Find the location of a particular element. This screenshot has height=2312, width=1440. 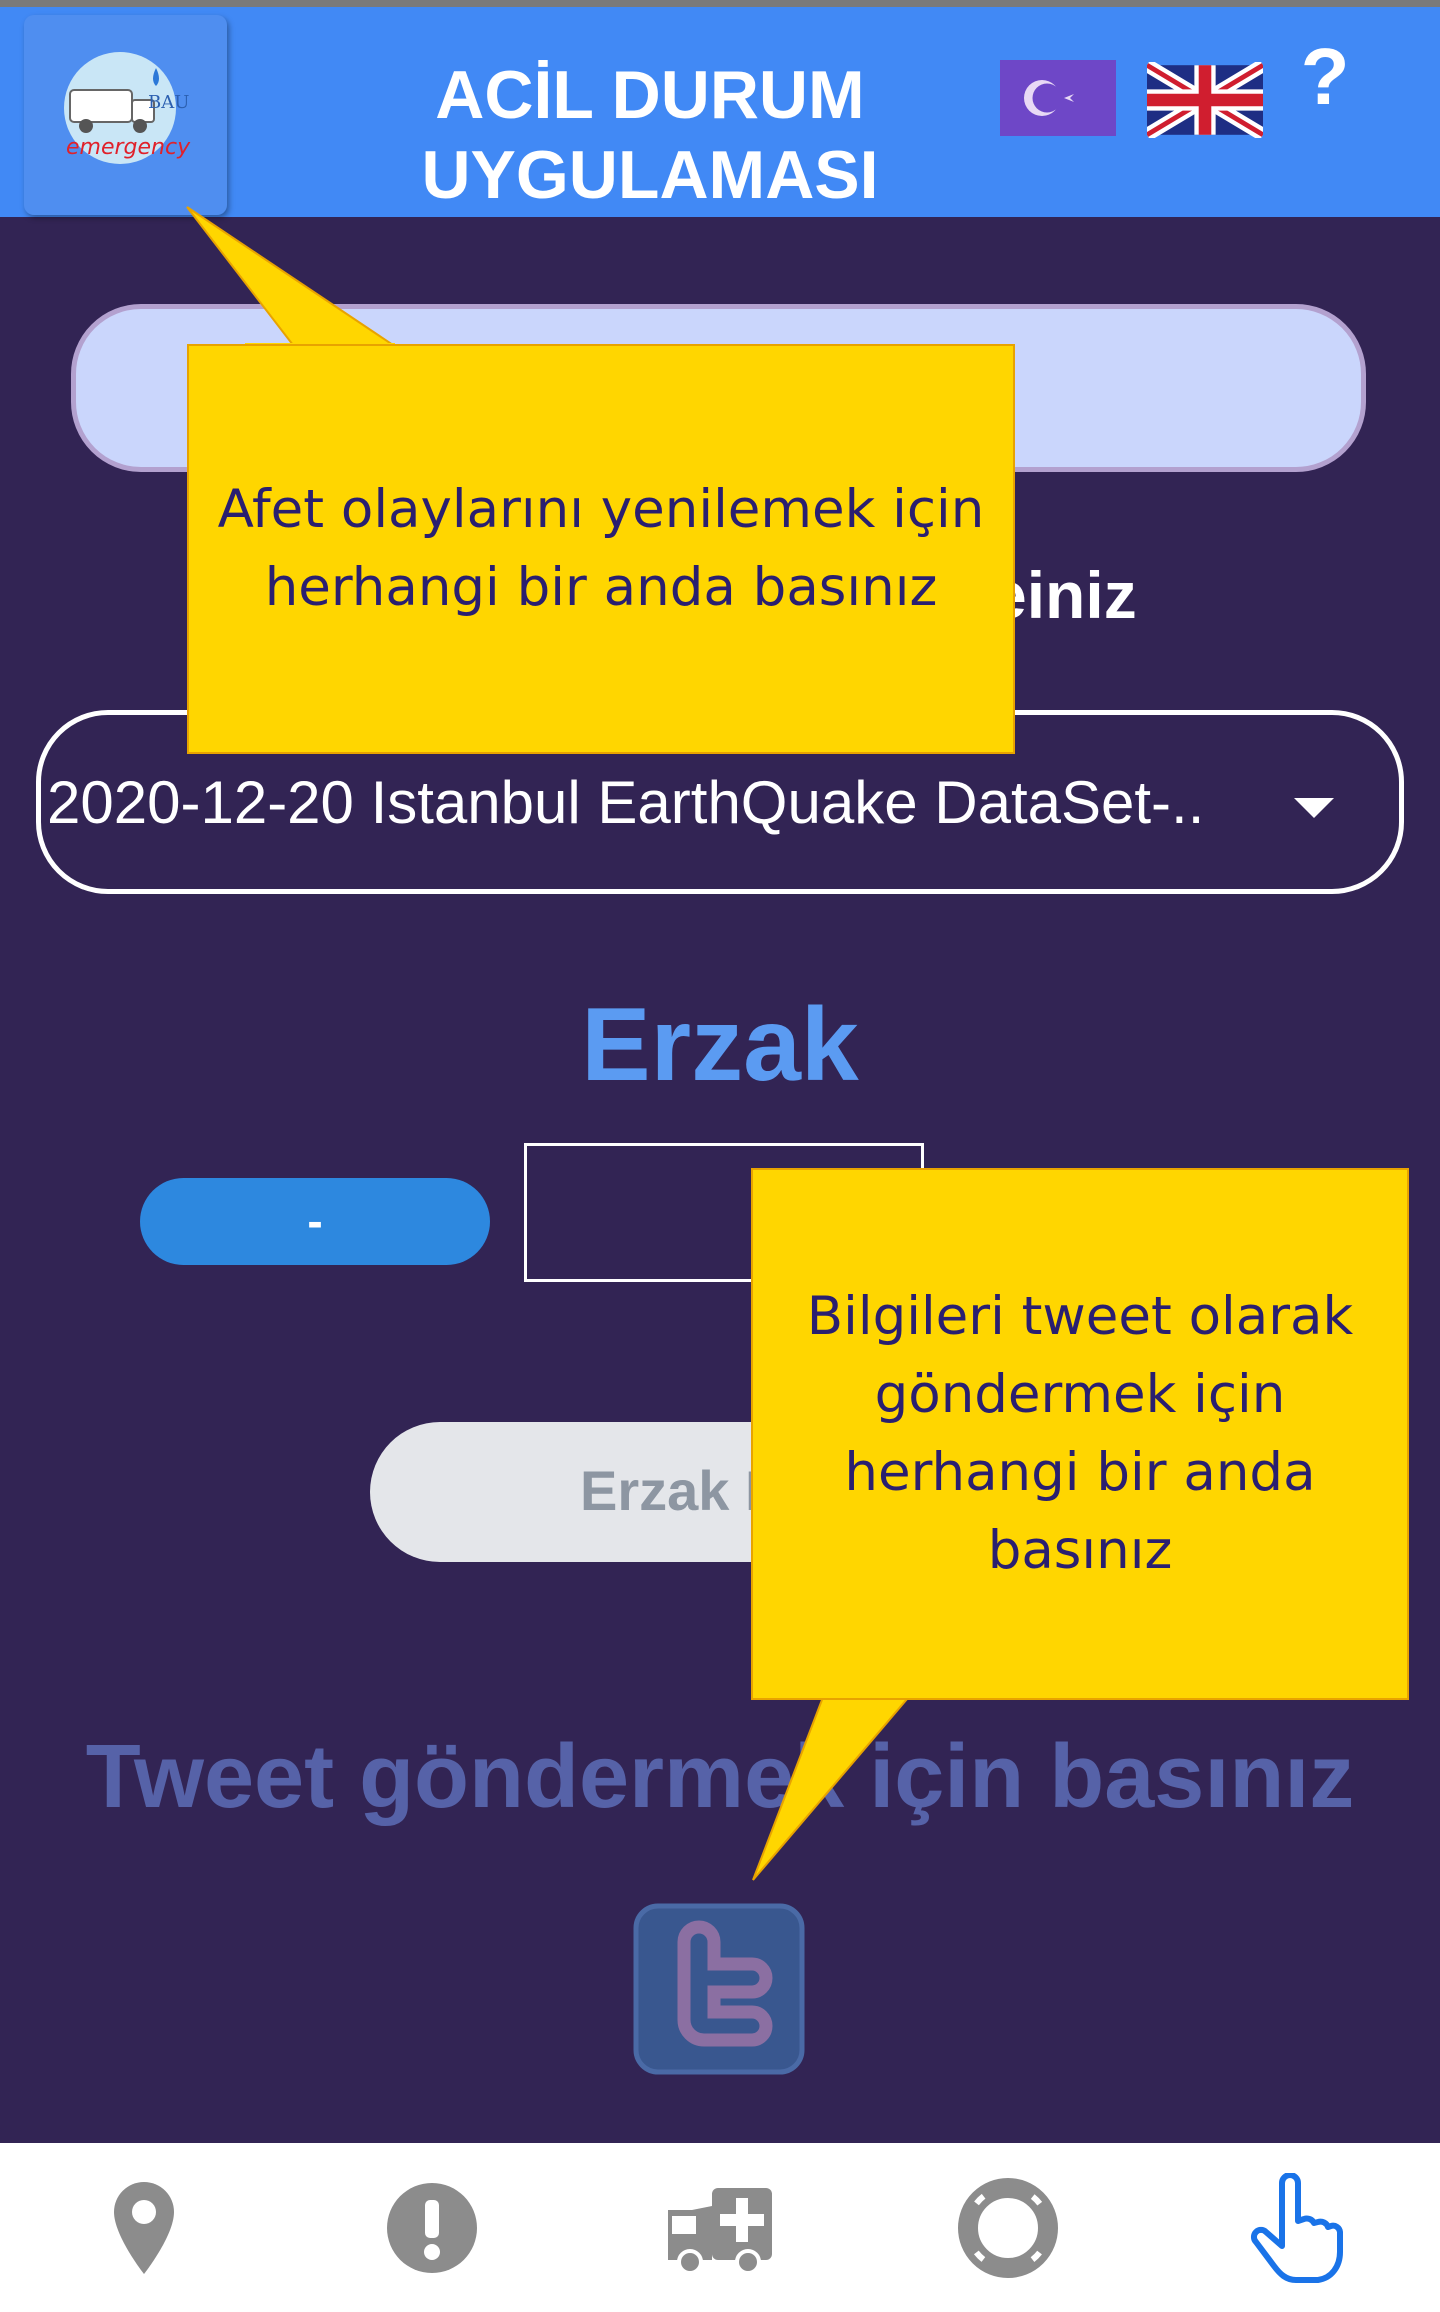

decrement-button: - is located at coordinates (315, 1221).